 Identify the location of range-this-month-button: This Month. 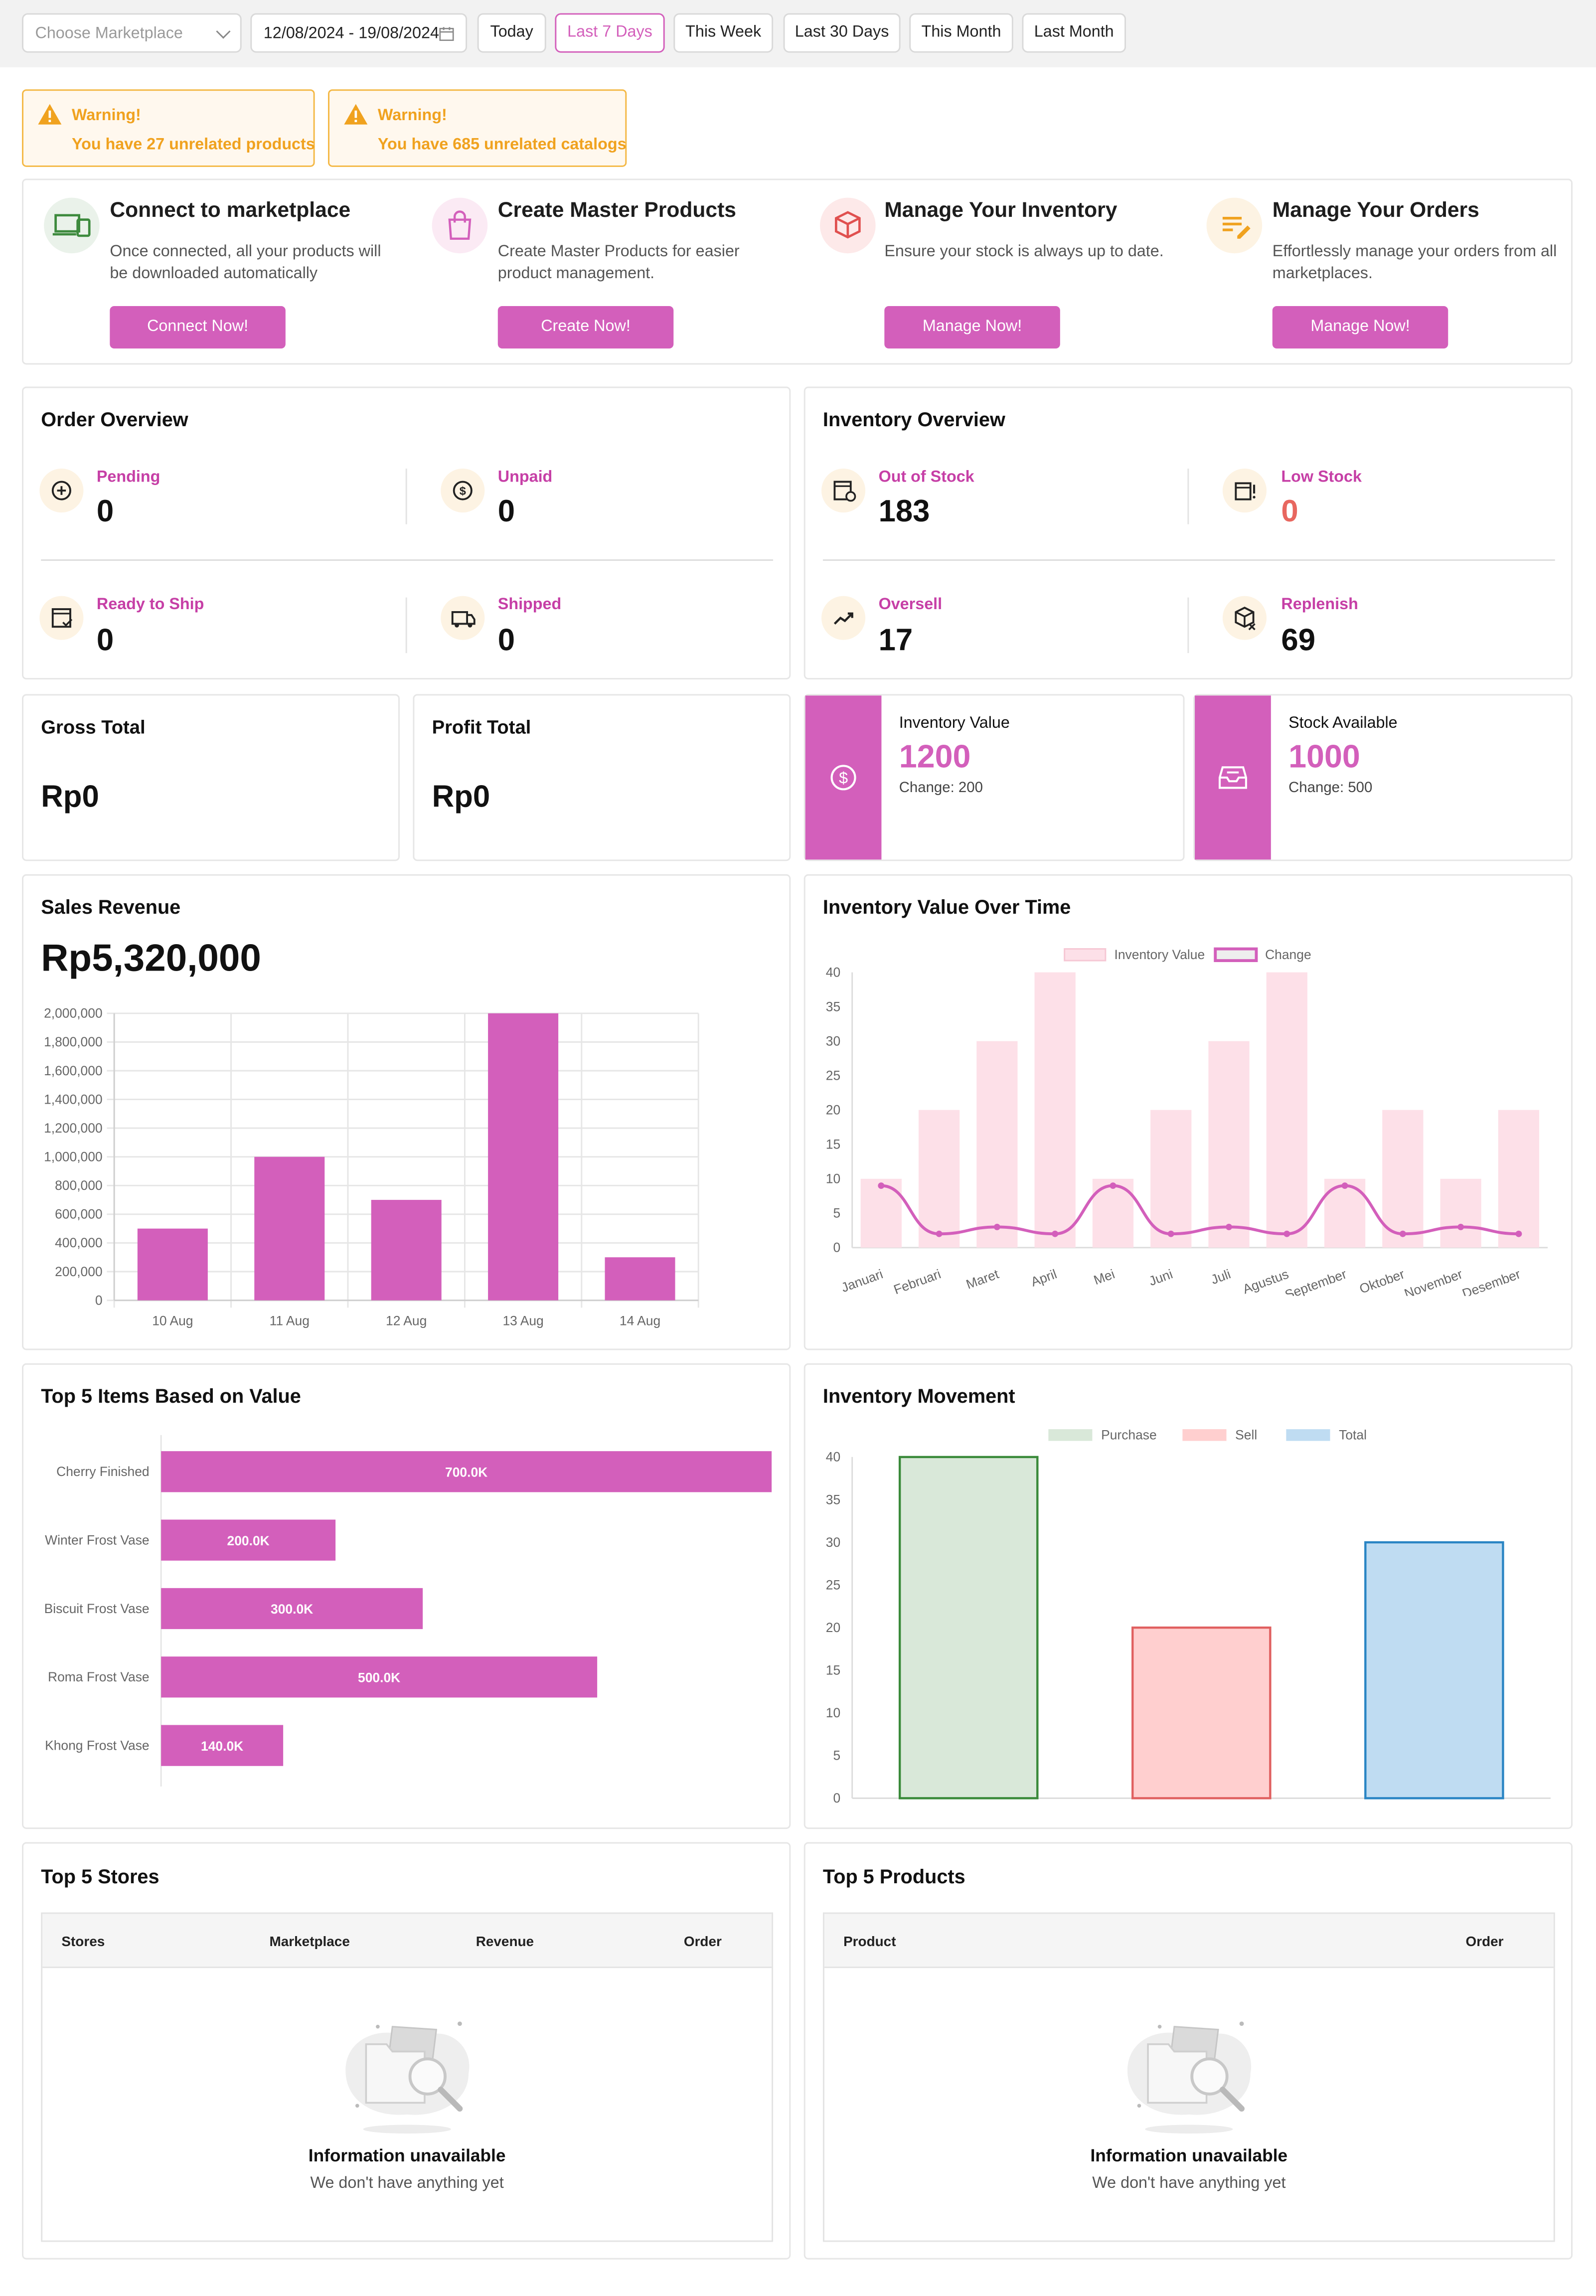
(961, 33).